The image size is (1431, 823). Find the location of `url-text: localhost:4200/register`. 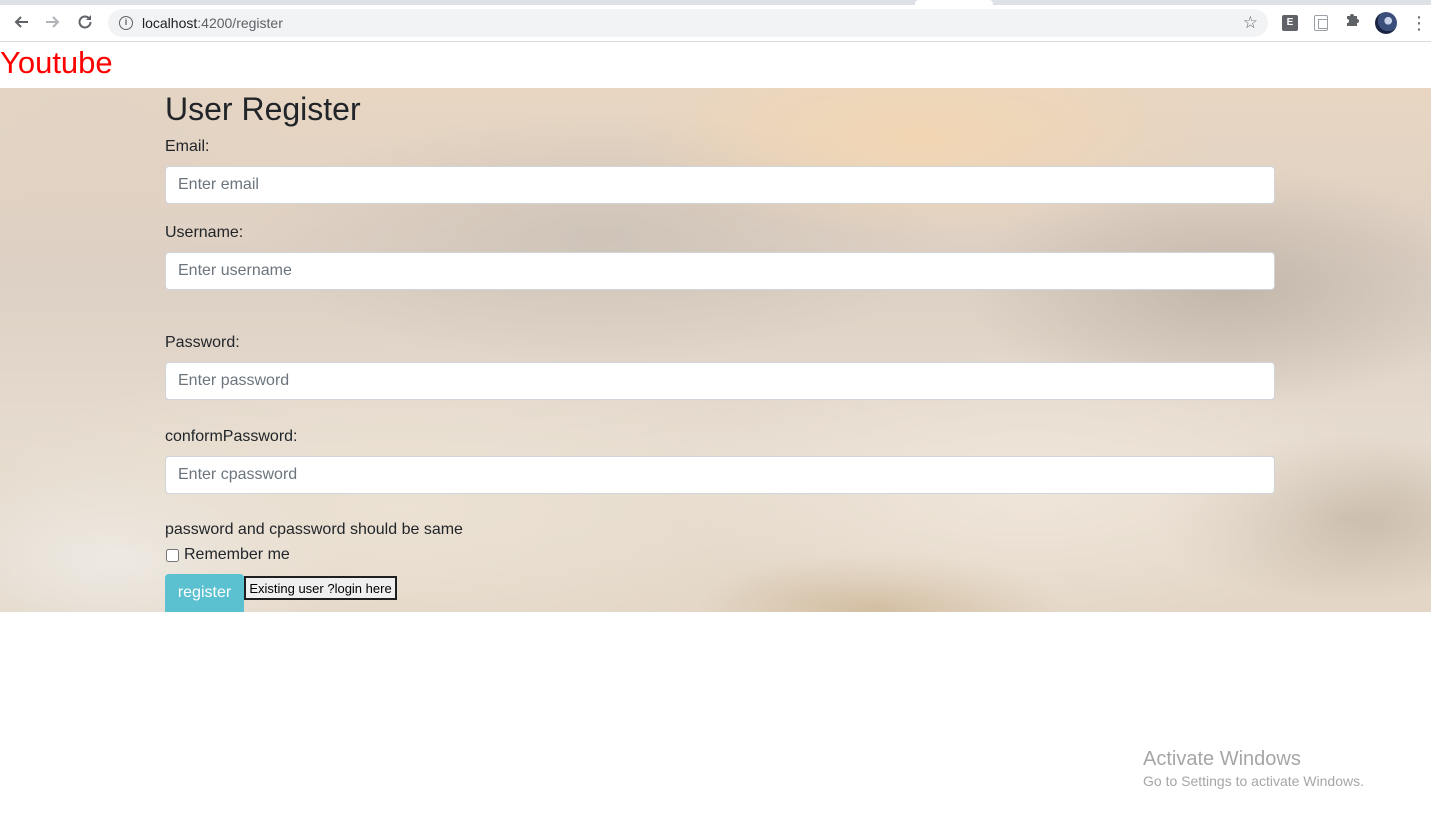

url-text: localhost:4200/register is located at coordinates (212, 23).